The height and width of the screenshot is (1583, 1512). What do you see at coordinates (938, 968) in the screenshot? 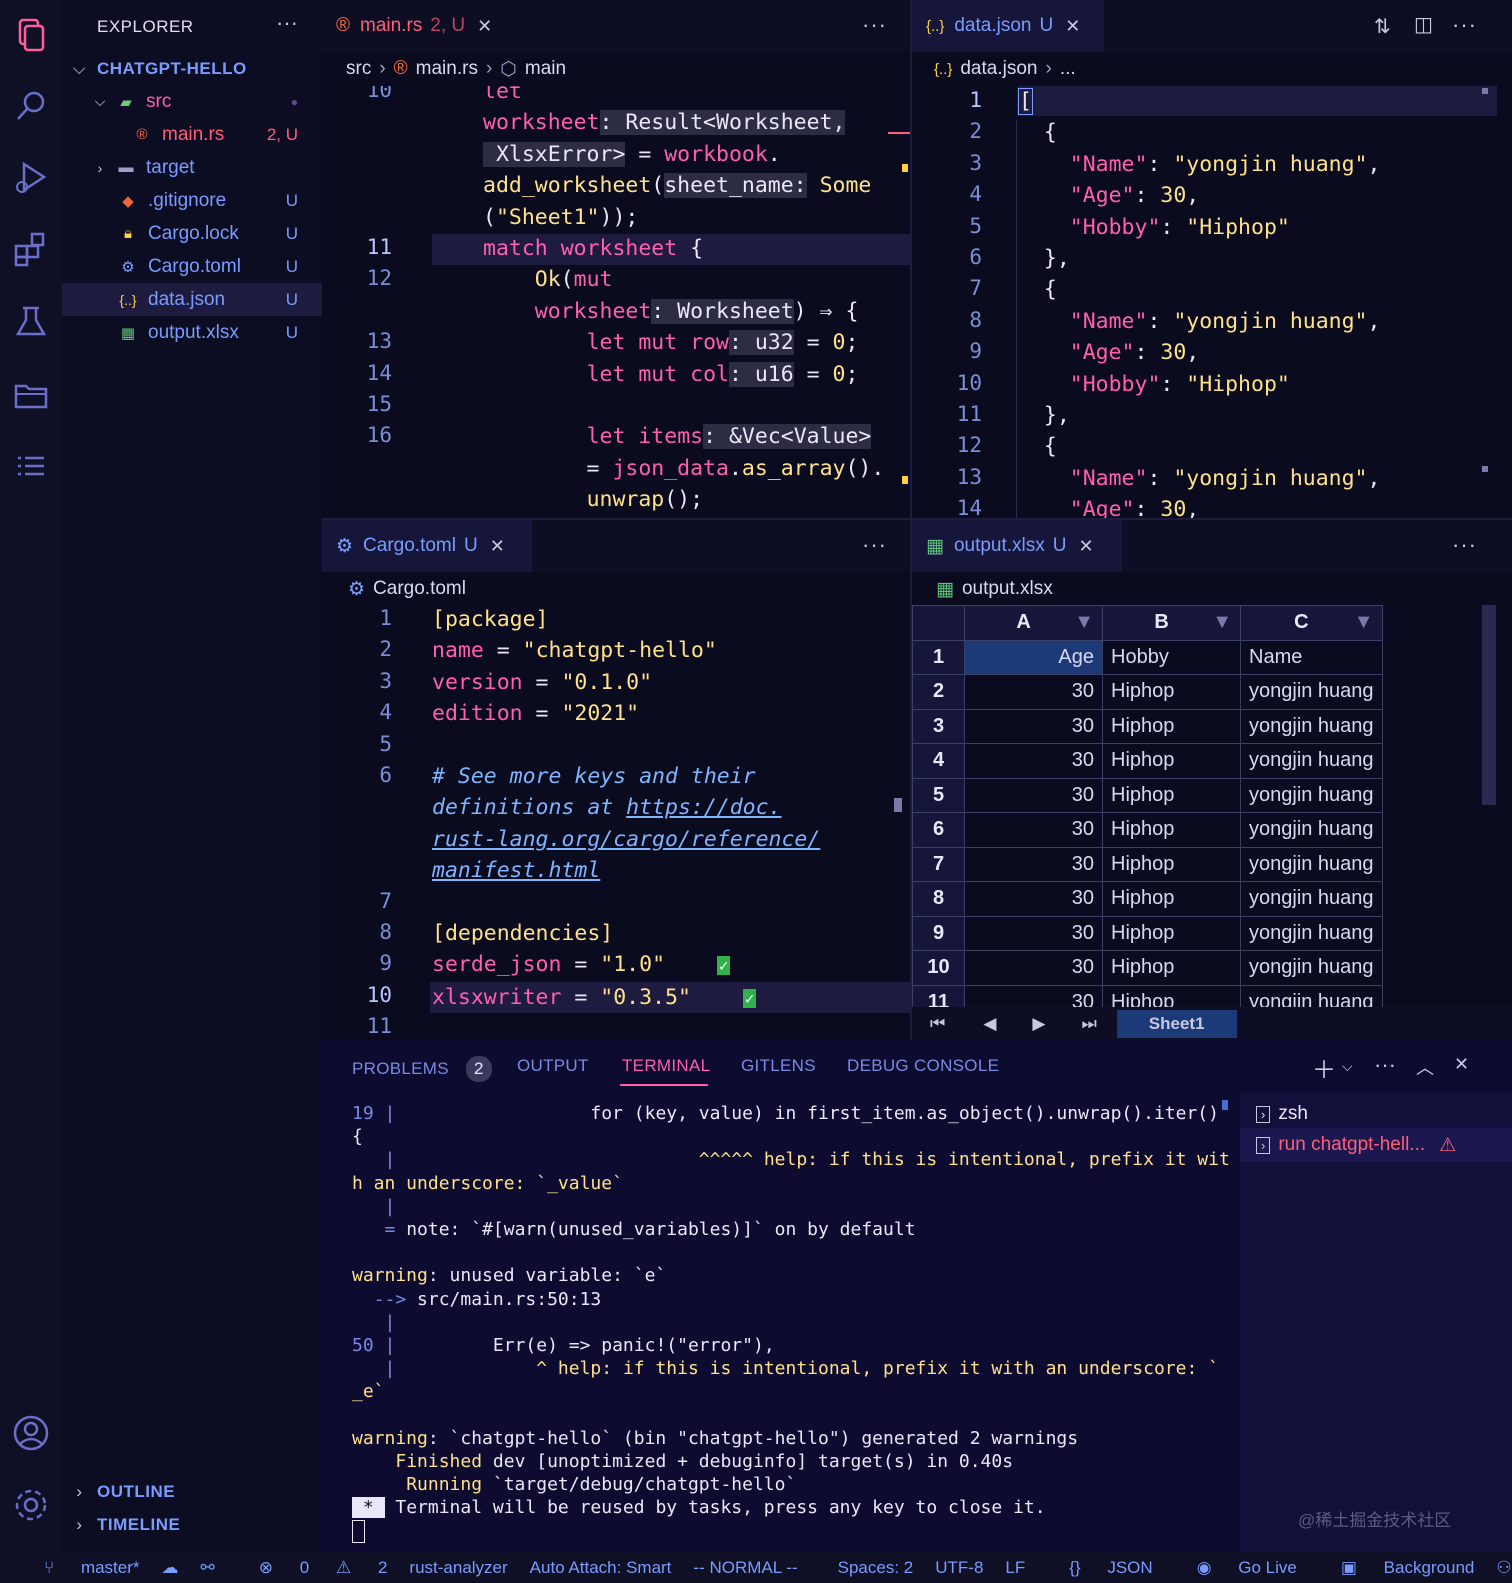
I see `row-header: 10` at bounding box center [938, 968].